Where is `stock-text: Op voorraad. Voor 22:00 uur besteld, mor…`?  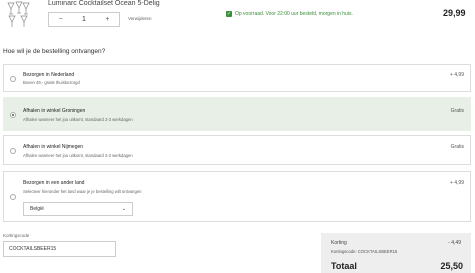 stock-text: Op voorraad. Voor 22:00 uur besteld, mor… is located at coordinates (294, 14).